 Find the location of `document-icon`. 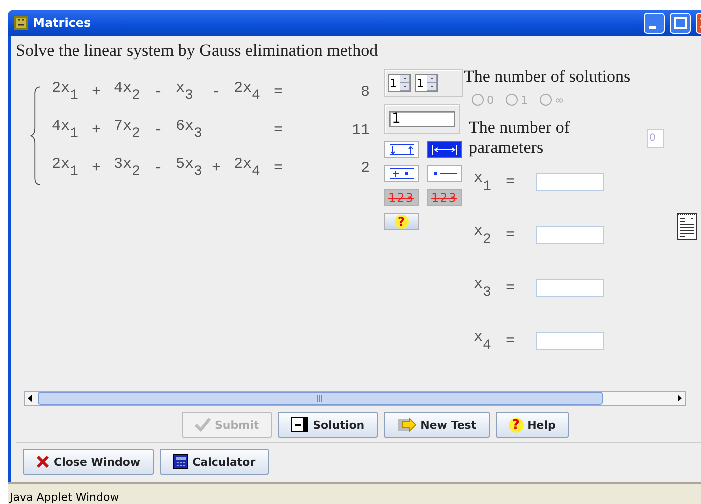

document-icon is located at coordinates (300, 425).